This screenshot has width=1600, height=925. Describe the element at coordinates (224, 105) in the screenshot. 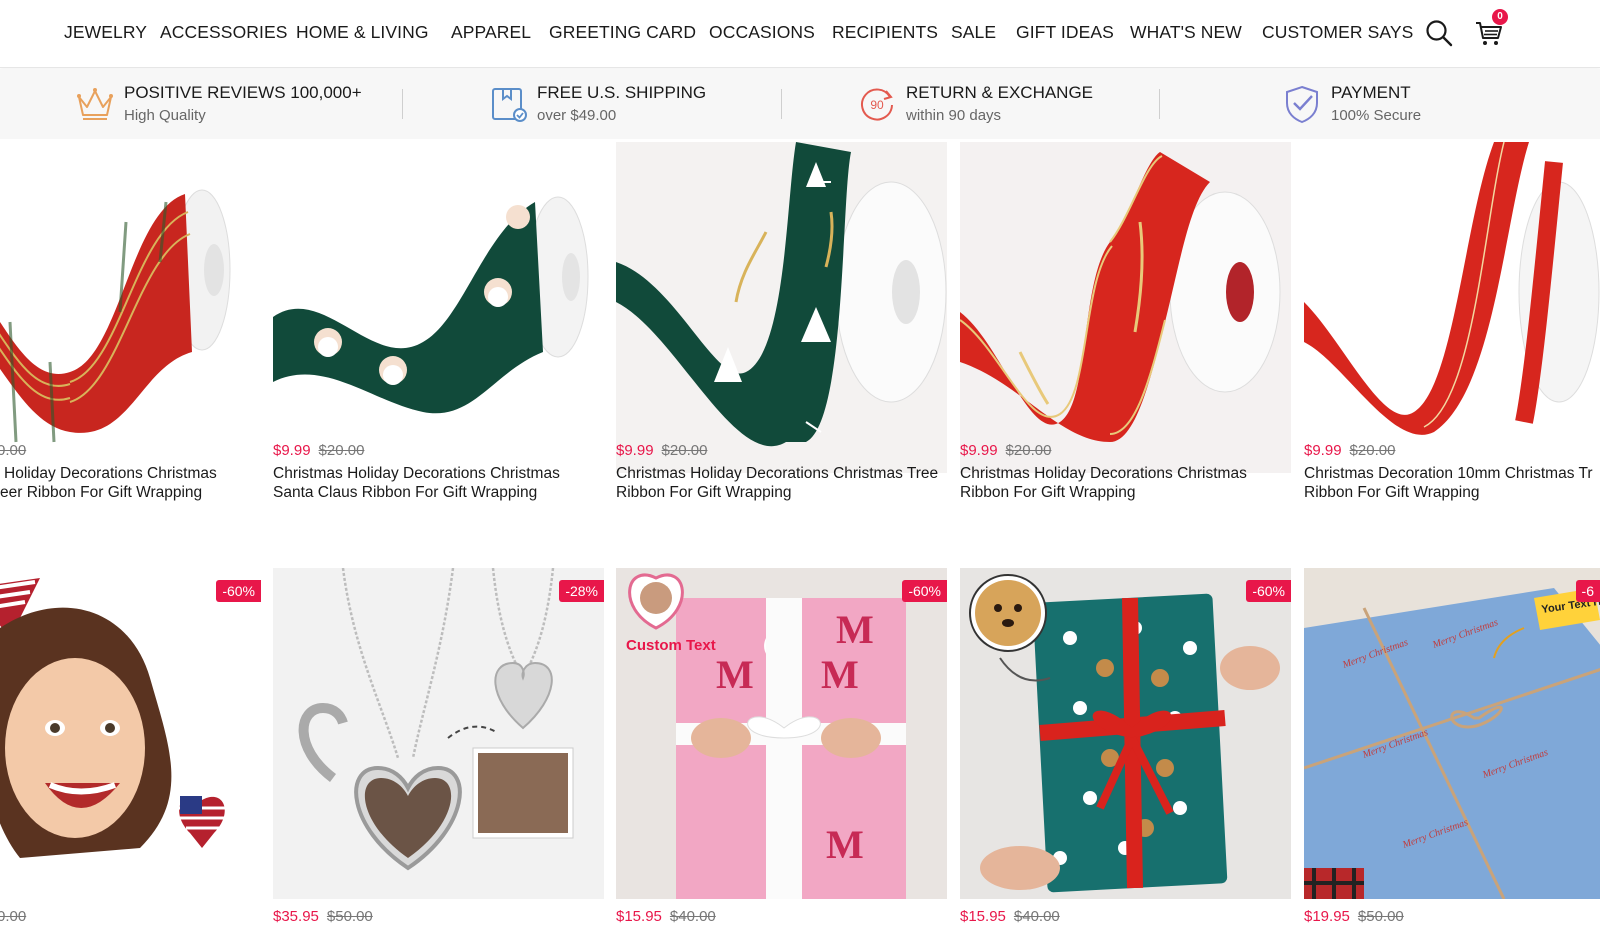

I see `benefit-reviews: POSITIVE REVIEWS 100,000+ High Quality` at that location.